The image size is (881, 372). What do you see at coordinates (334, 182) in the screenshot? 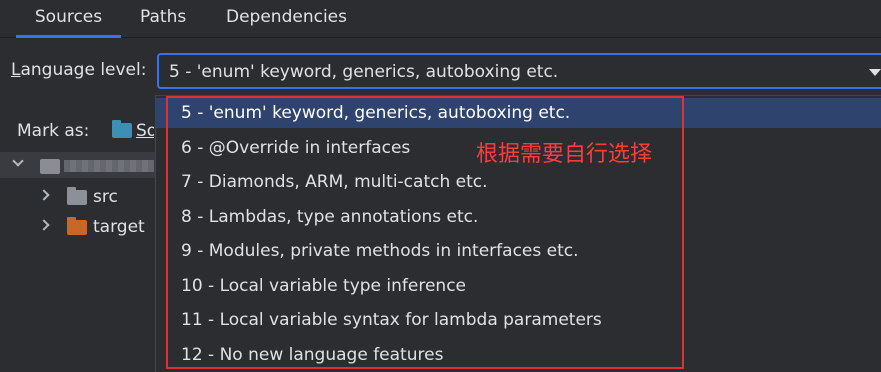
I see `option-label: 7 - Diamonds, ARM, multi-catch etc.` at bounding box center [334, 182].